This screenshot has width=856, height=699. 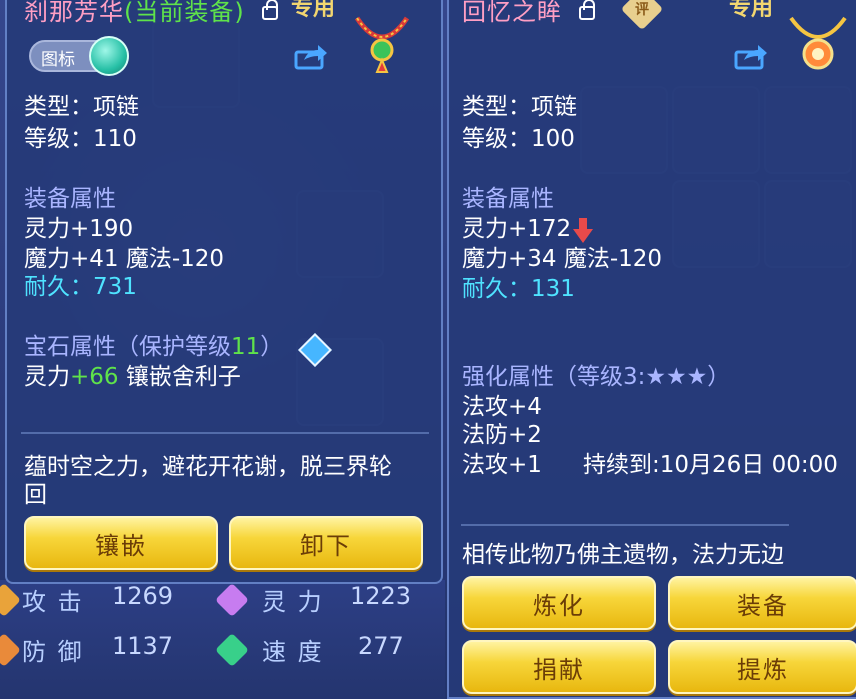 What do you see at coordinates (518, 139) in the screenshot?
I see `item-level: 等级：100` at bounding box center [518, 139].